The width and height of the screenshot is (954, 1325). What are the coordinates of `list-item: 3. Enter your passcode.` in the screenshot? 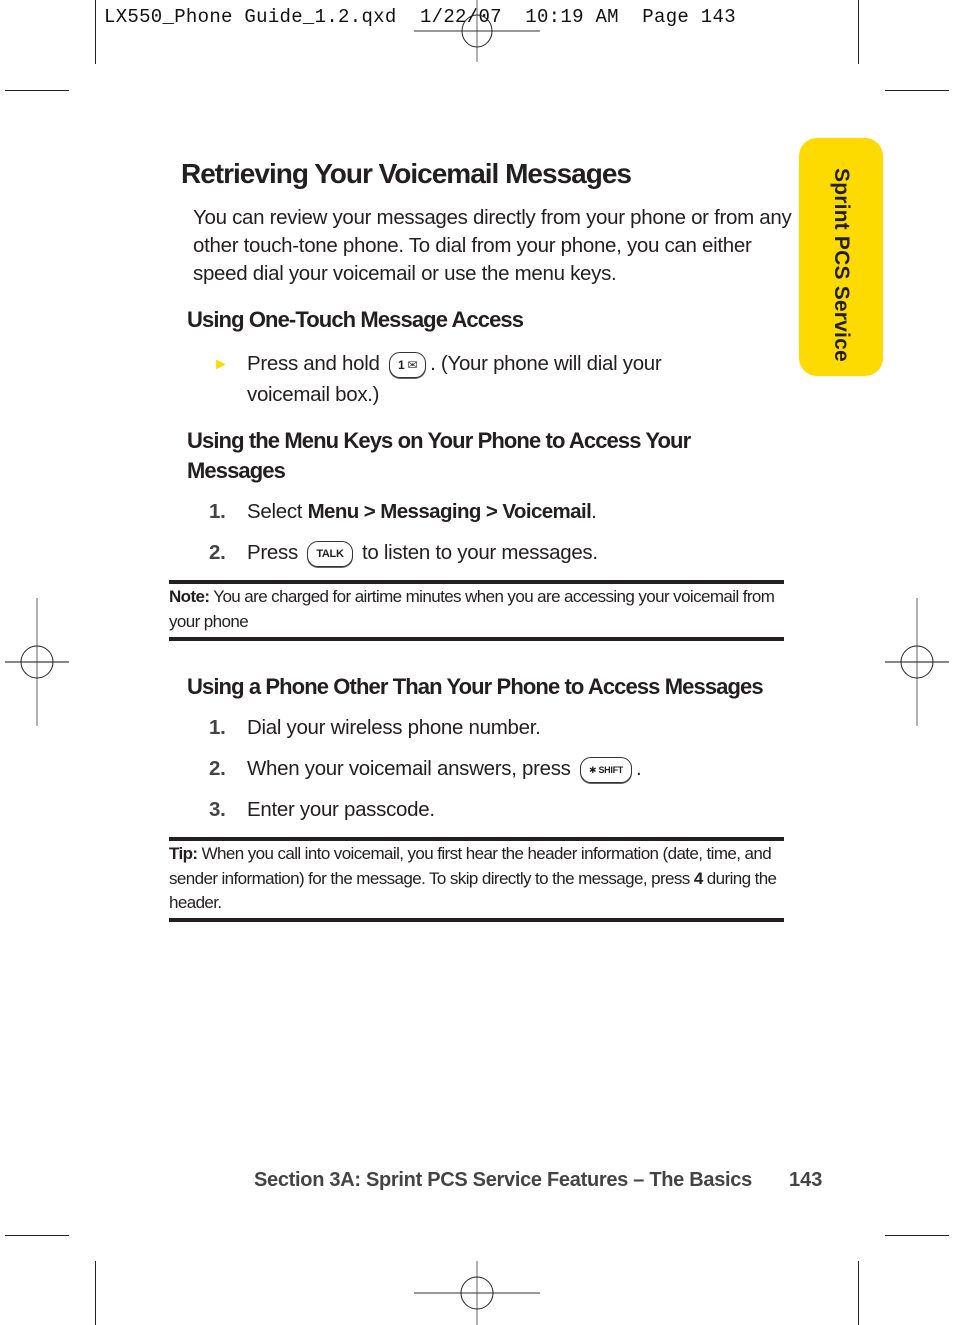 It's located at (322, 810).